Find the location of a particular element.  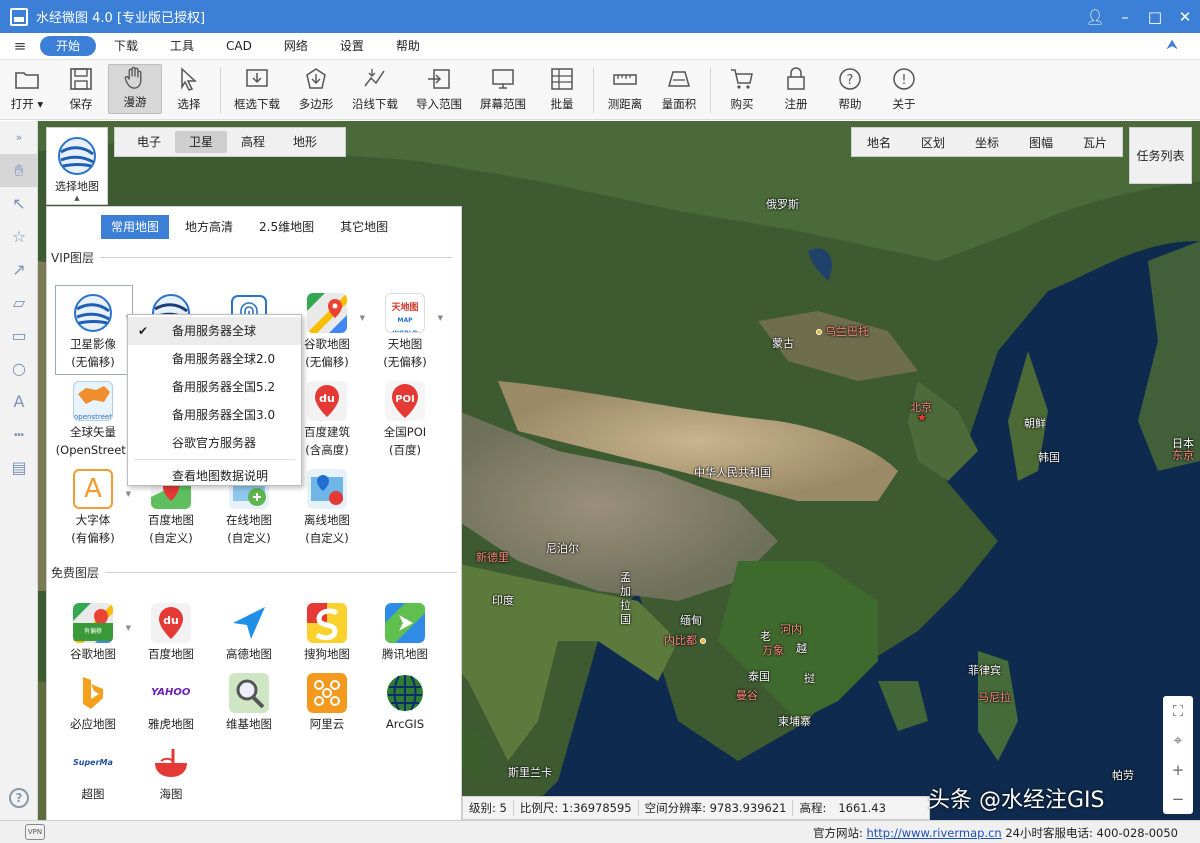

pan-button: 漫游 is located at coordinates (135, 89).